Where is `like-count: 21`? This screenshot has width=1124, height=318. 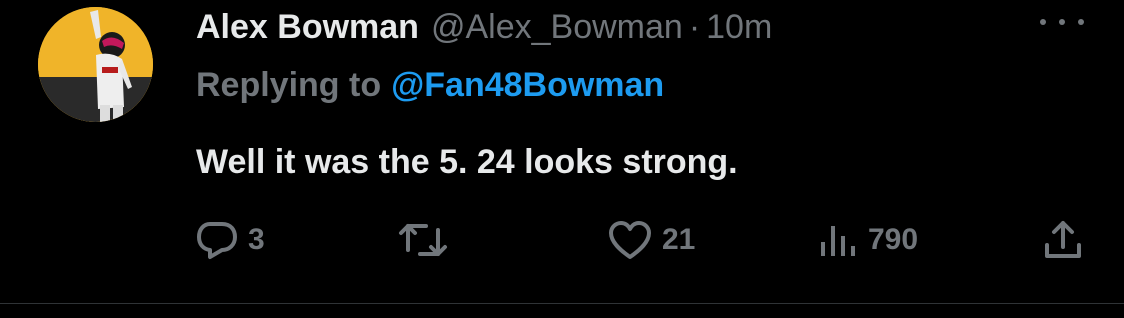
like-count: 21 is located at coordinates (679, 239).